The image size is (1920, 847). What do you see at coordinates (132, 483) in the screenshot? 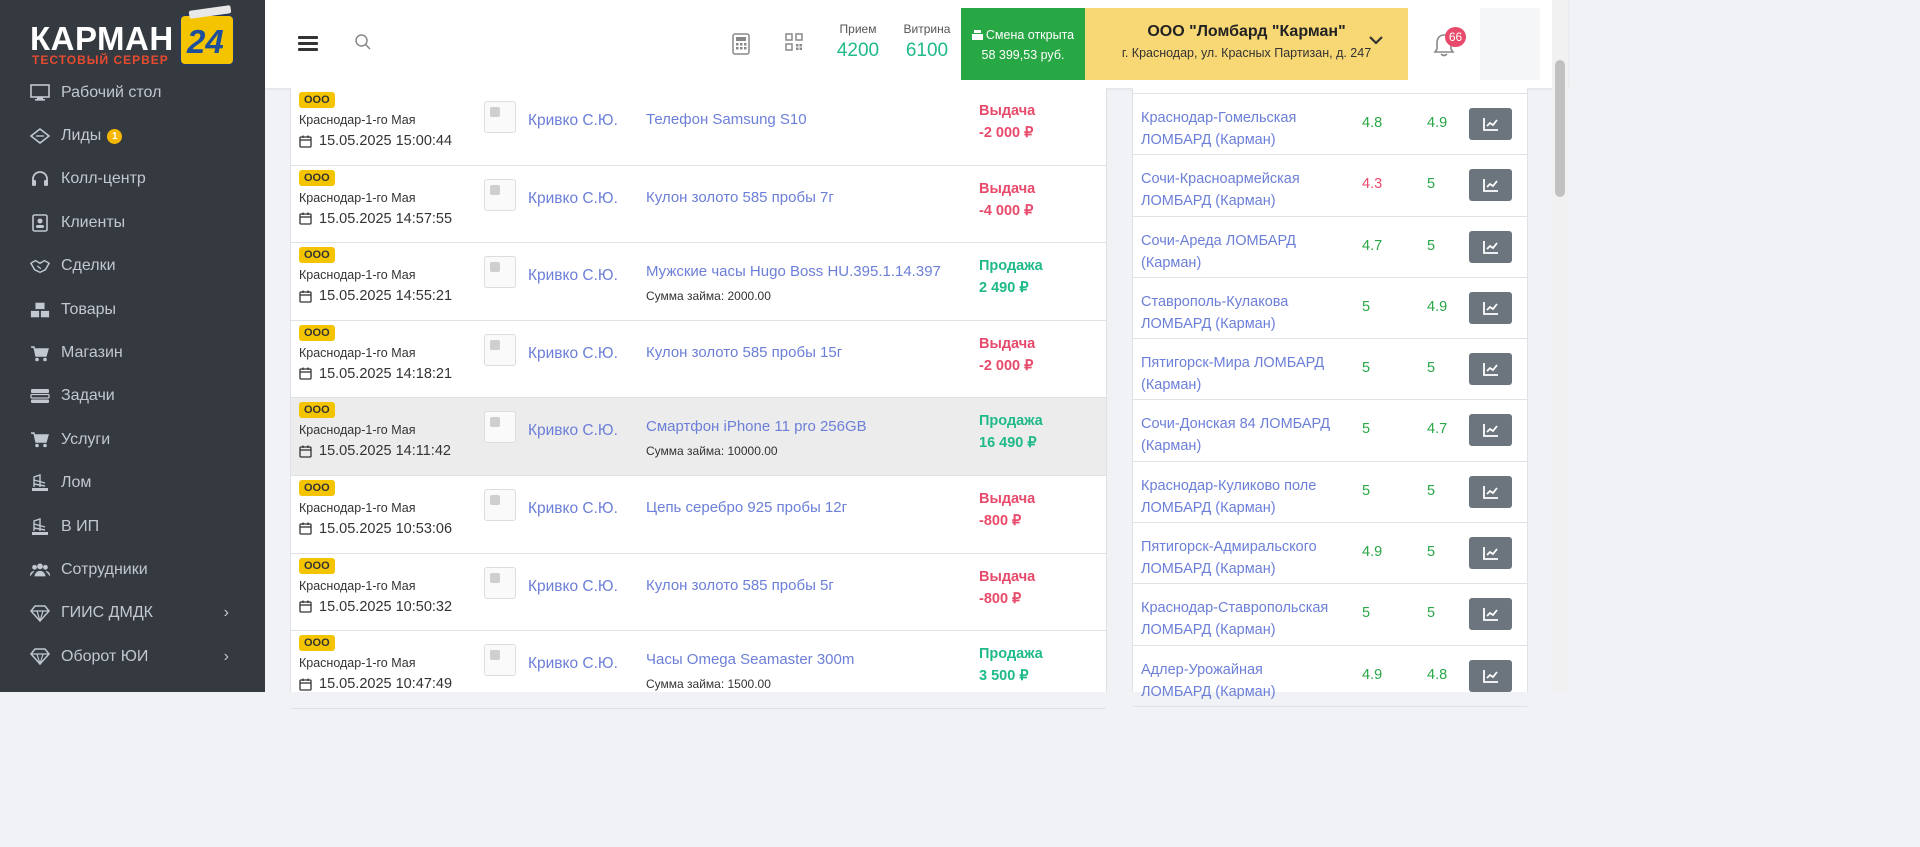
I see `sidebar-item: Лом` at bounding box center [132, 483].